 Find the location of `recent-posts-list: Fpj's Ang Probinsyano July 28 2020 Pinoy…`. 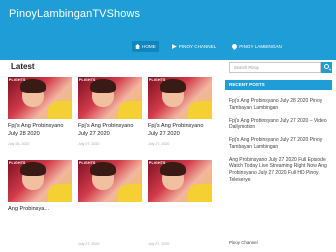

recent-posts-list: Fpj's Ang Probinsyano July 28 2020 Pinoy… is located at coordinates (279, 144).